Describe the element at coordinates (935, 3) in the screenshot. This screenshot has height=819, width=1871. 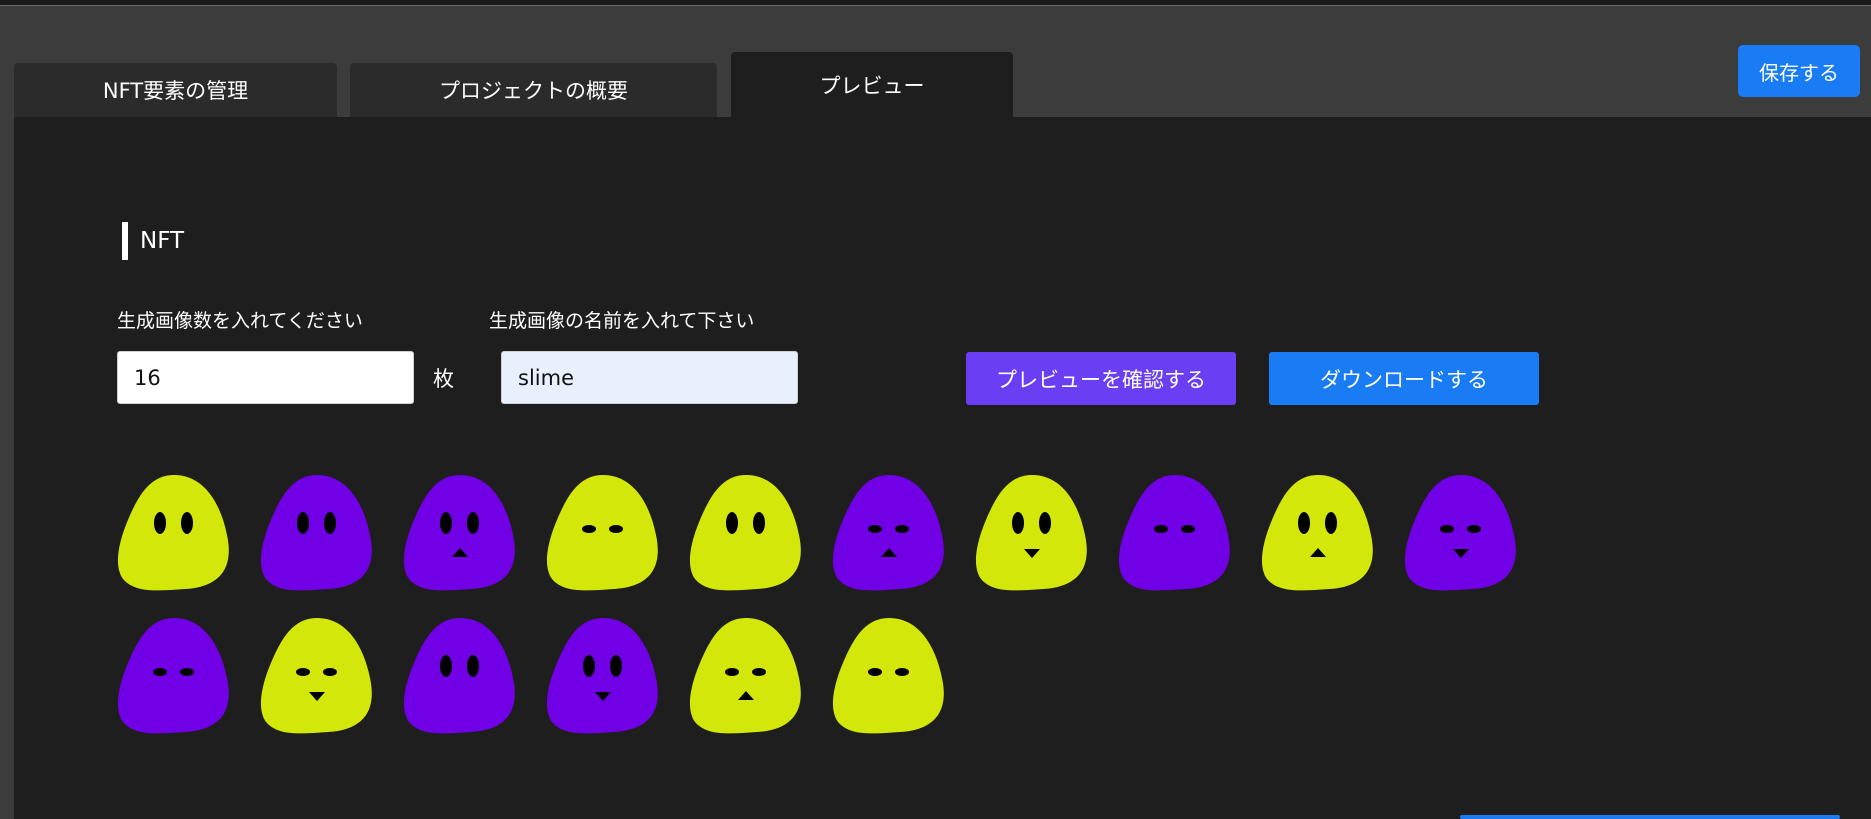
I see `window-top-strip` at that location.